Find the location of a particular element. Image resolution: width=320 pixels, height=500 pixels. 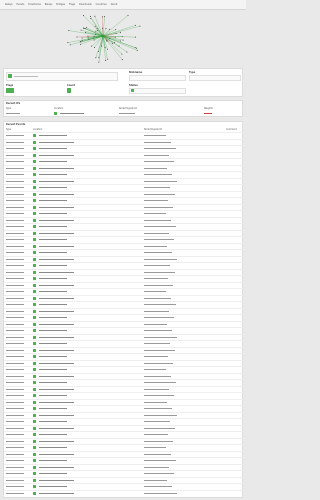

nav-item-4: Bridges is located at coordinates (60, 4).